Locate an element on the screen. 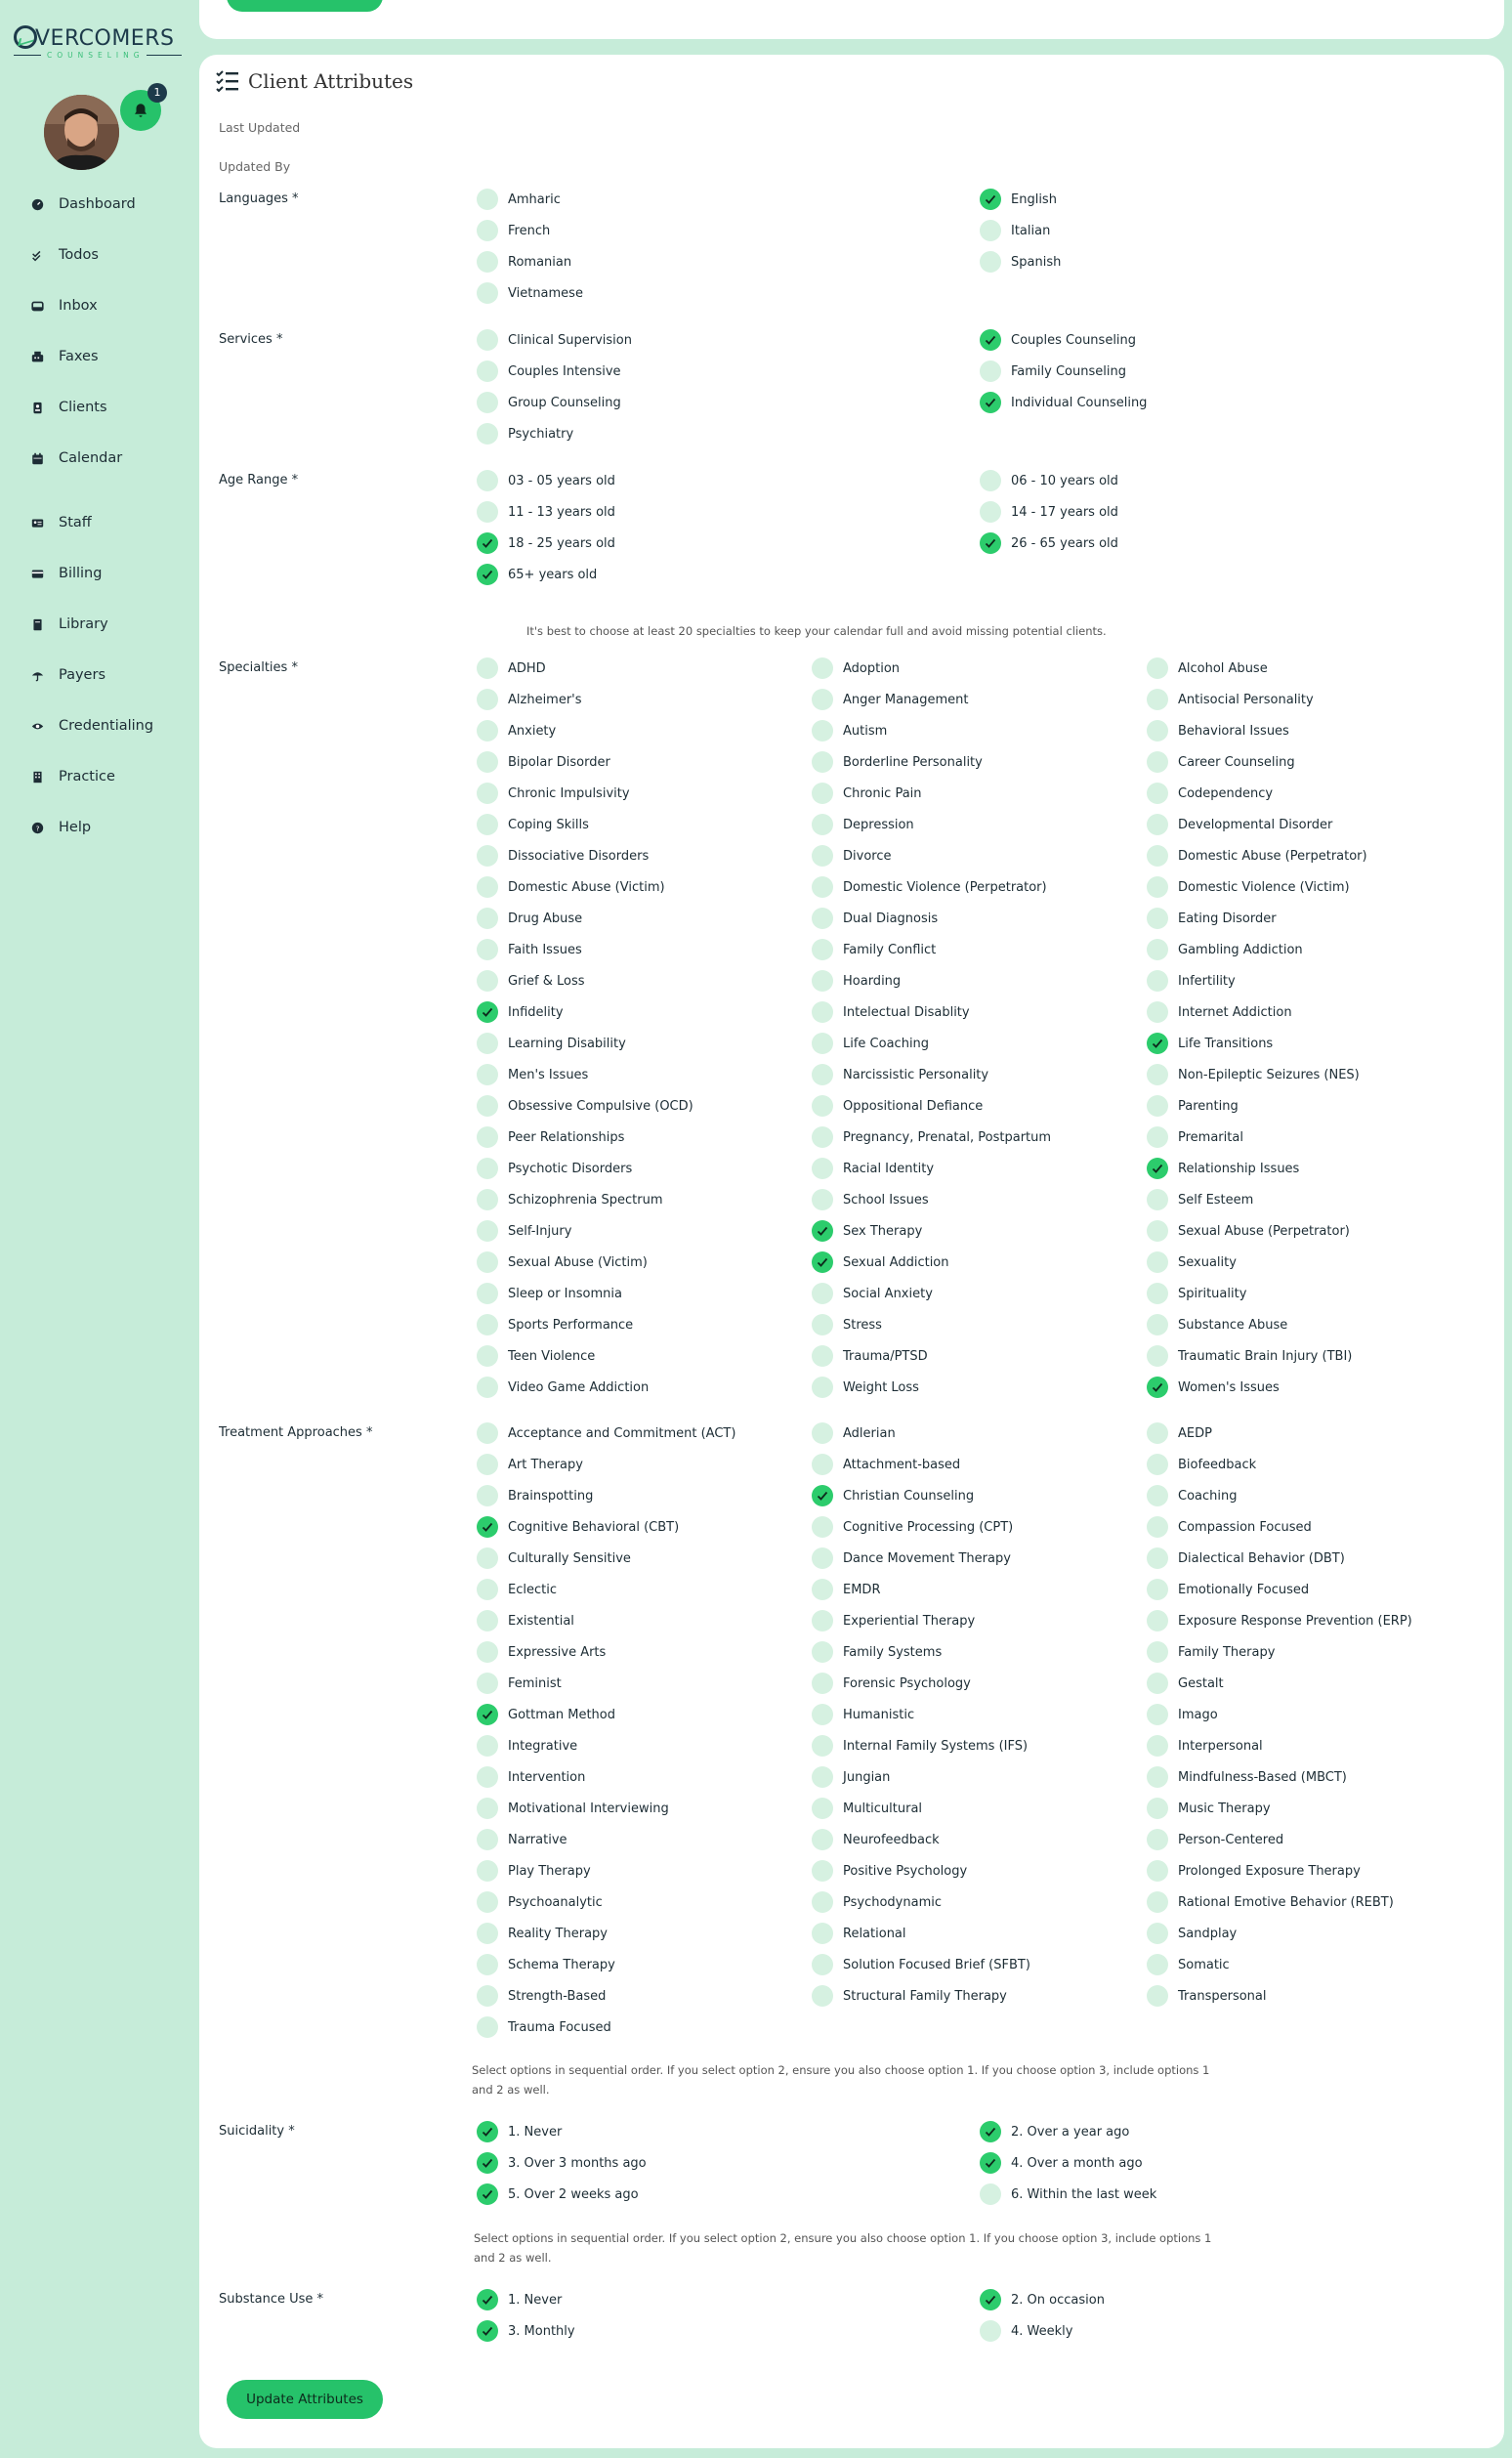  services-option: Clinical Supervision is located at coordinates (554, 340).